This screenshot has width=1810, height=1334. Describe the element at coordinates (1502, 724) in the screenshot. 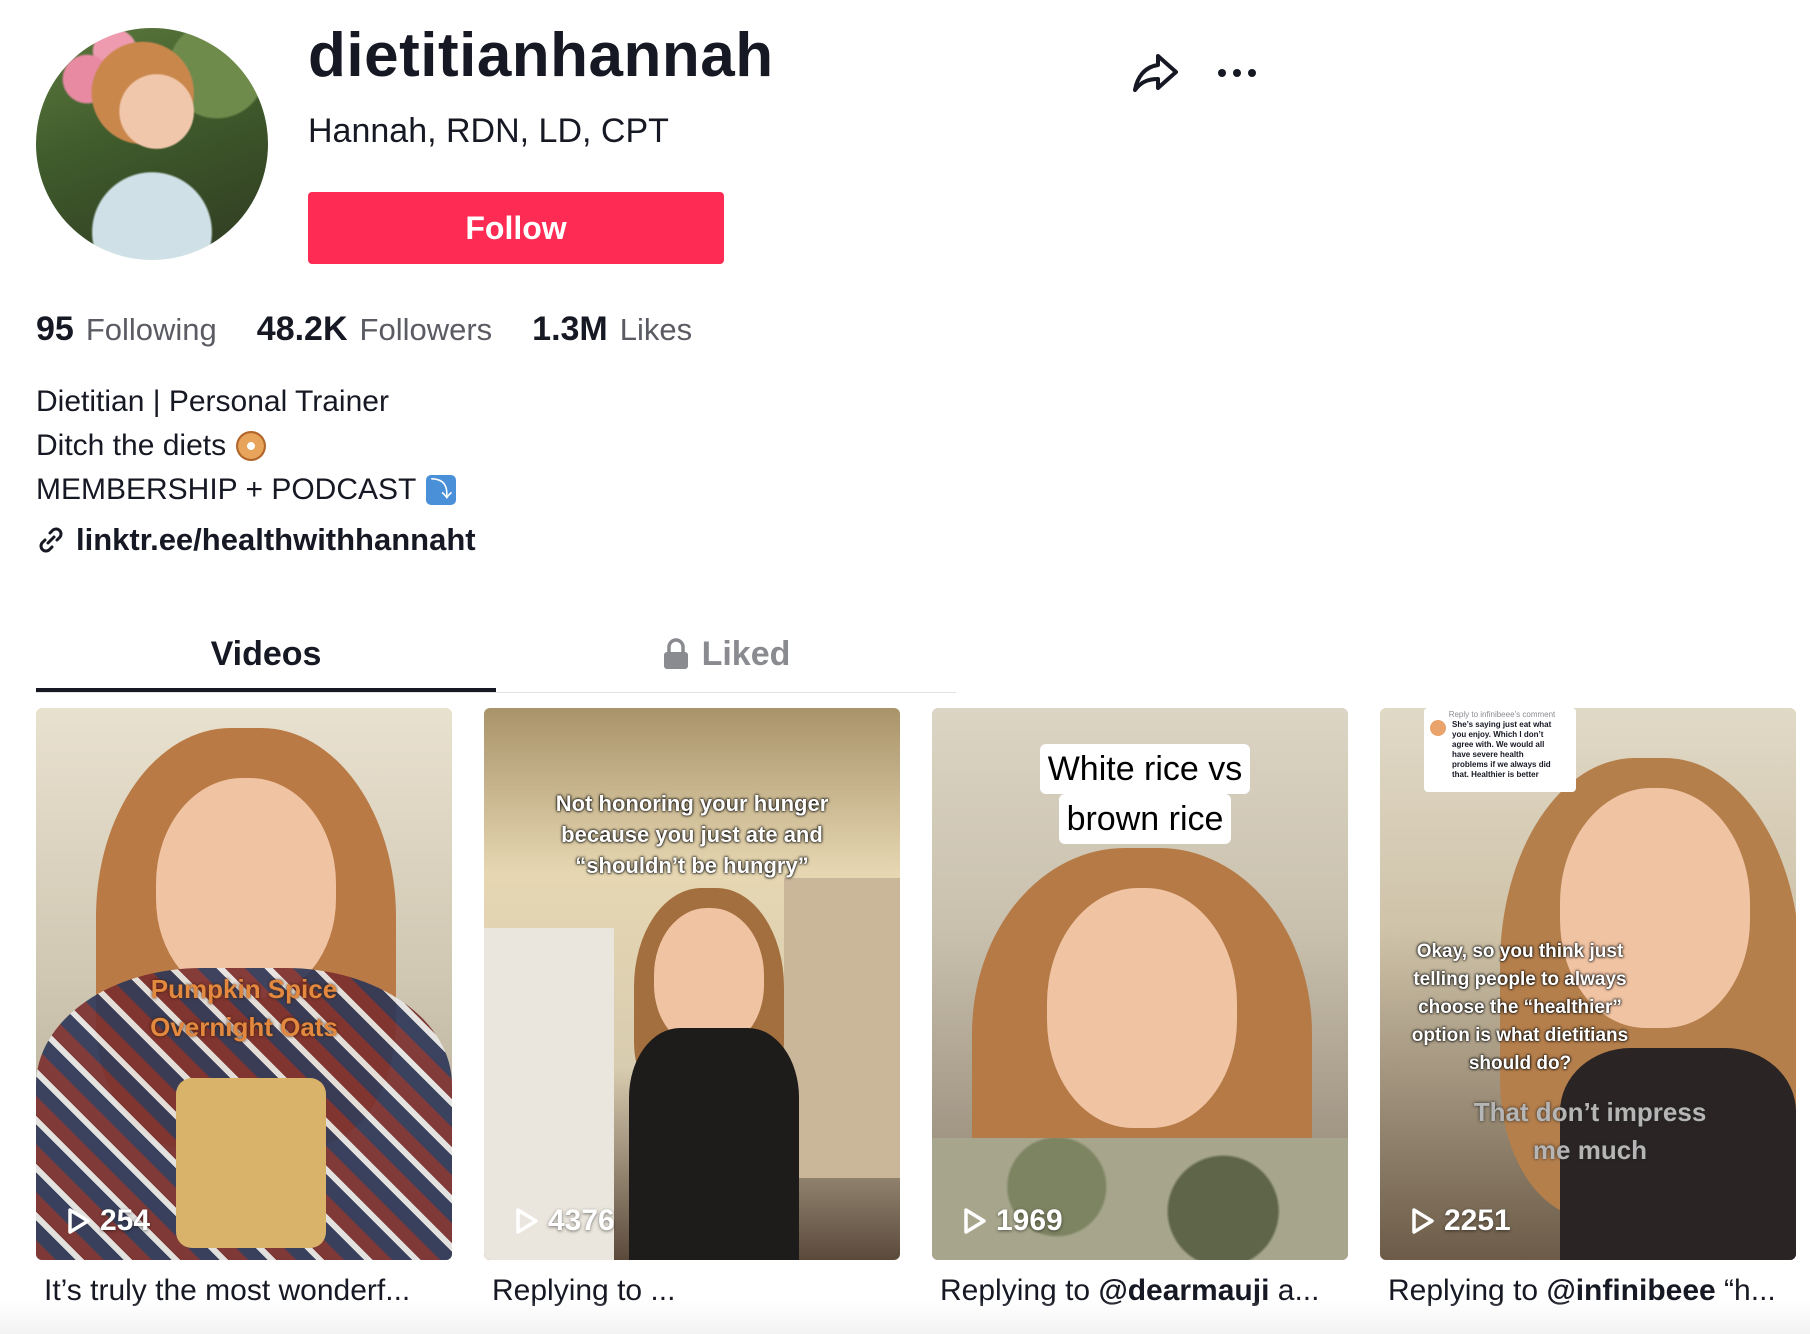

I see `comment-reply-line: She’s saying just eat what` at that location.